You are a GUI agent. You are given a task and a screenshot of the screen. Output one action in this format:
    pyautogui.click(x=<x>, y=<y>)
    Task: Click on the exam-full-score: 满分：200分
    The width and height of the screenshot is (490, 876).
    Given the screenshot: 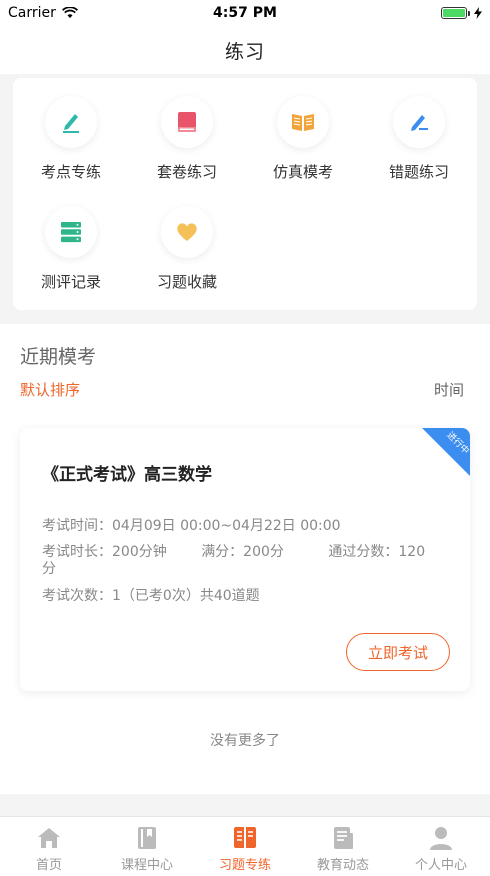 What is the action you would take?
    pyautogui.click(x=242, y=552)
    